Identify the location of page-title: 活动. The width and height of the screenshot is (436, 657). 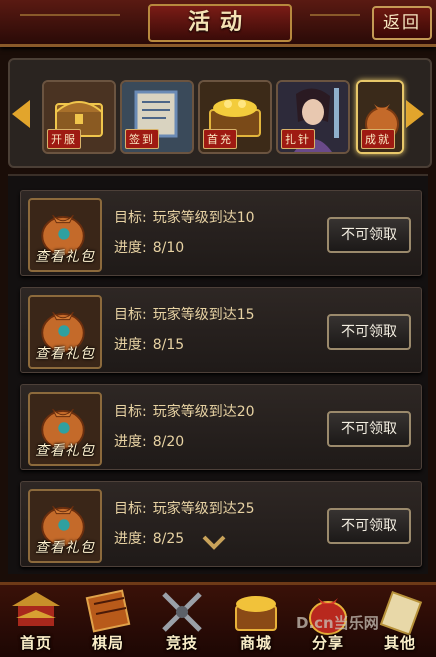
(220, 23).